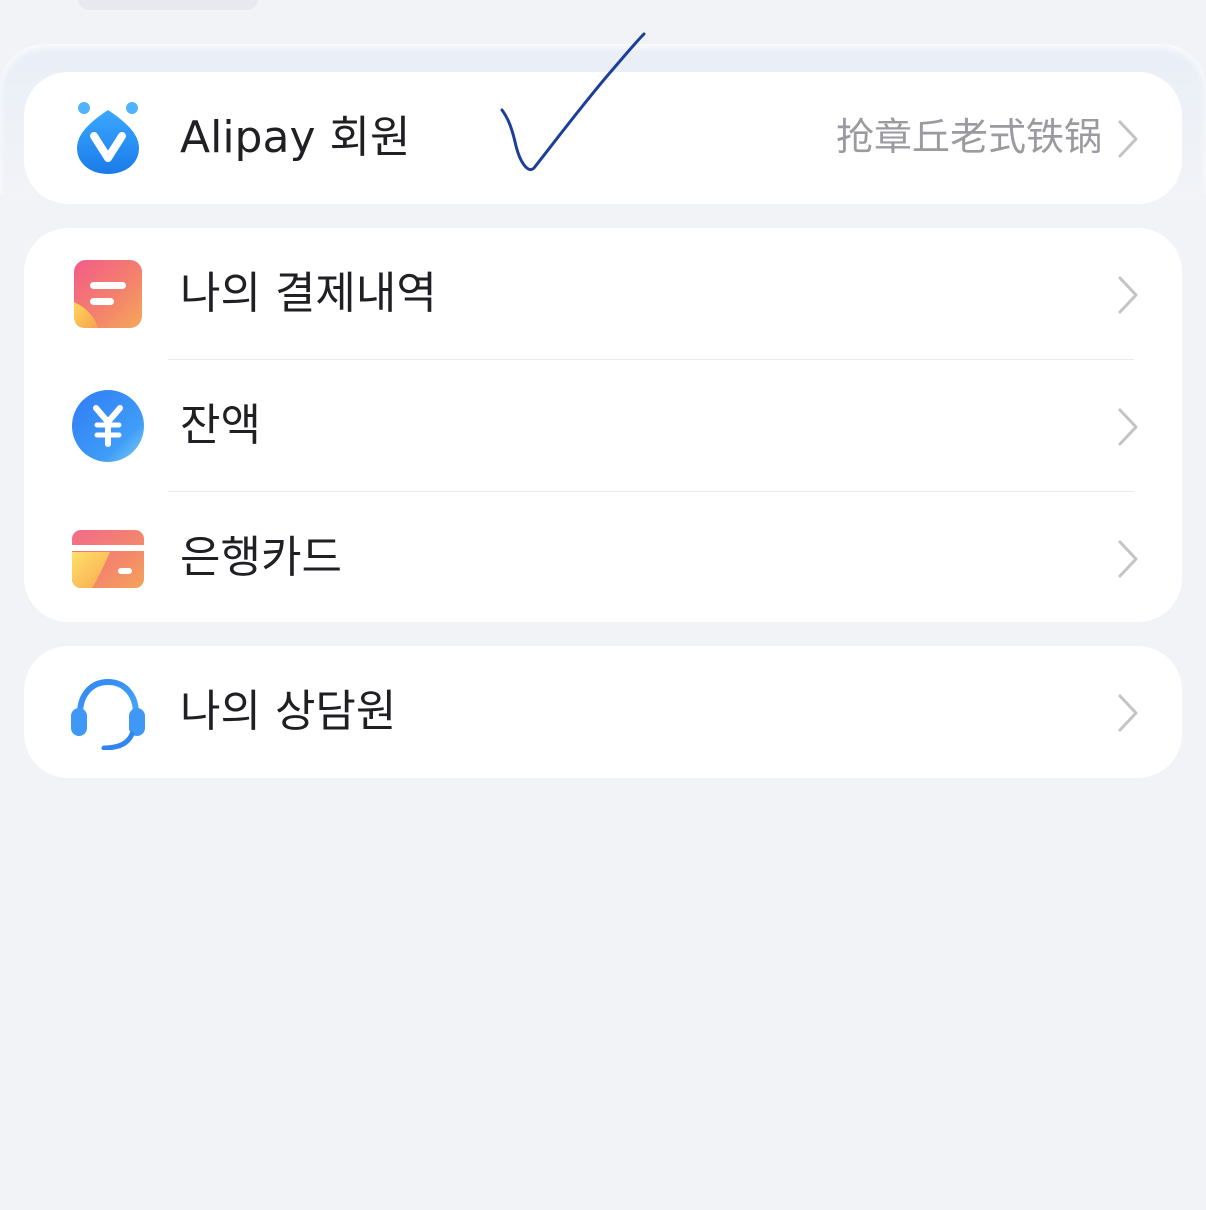 This screenshot has height=1210, width=1206. What do you see at coordinates (261, 557) in the screenshot?
I see `bank-card-label: 은행카드` at bounding box center [261, 557].